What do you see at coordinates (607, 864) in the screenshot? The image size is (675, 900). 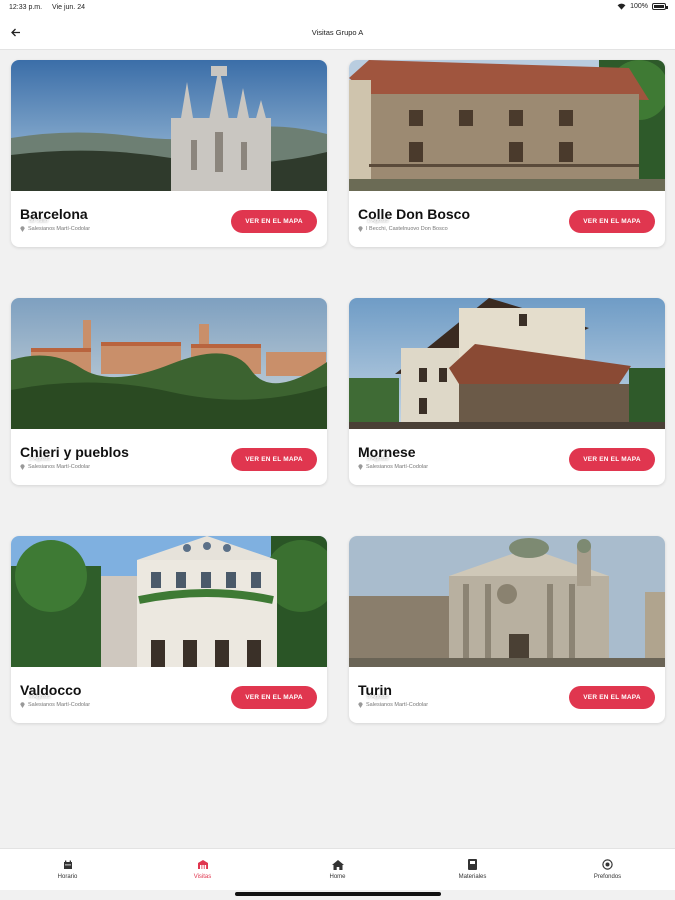 I see `eye-icon` at bounding box center [607, 864].